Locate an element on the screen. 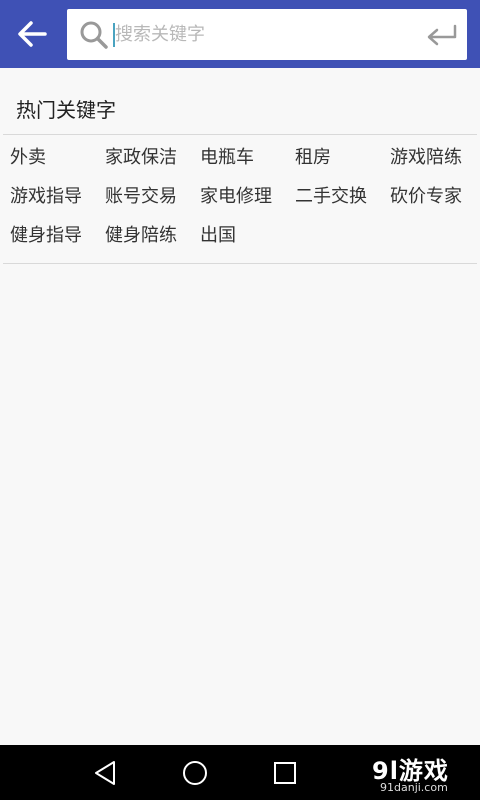  keyword-item: 出国 is located at coordinates (218, 234).